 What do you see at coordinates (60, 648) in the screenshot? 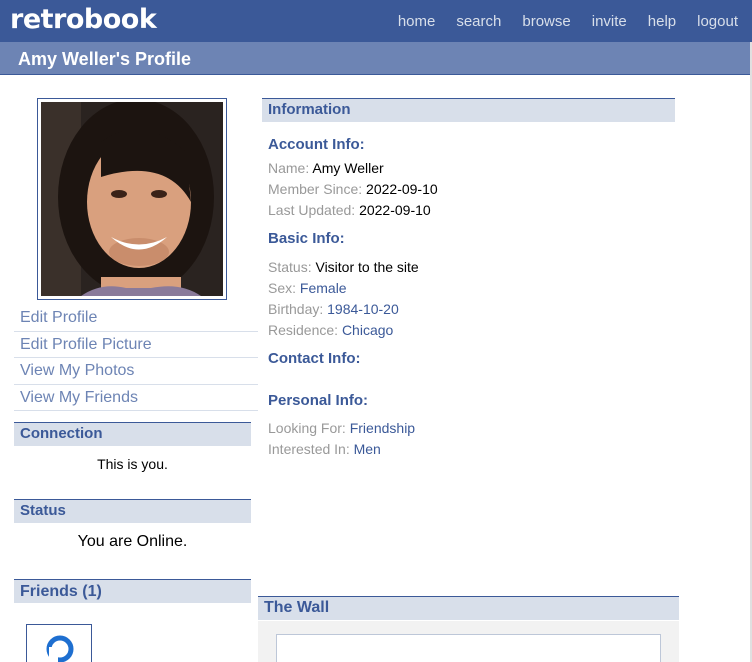
I see `friend-avatar-icon` at bounding box center [60, 648].